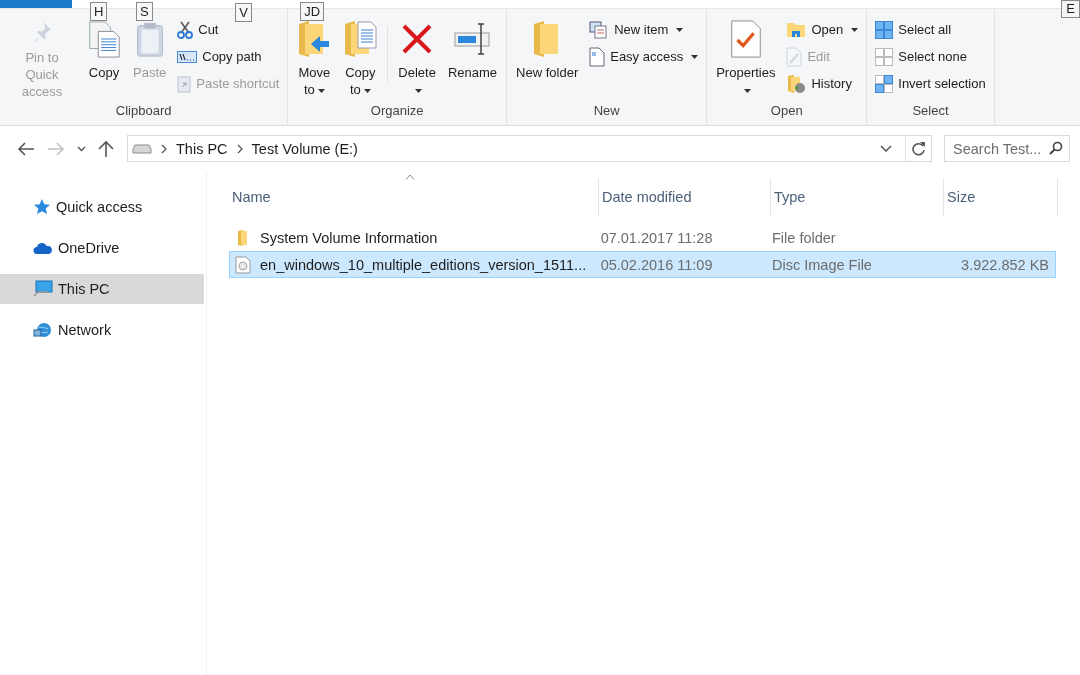  Describe the element at coordinates (314, 39) in the screenshot. I see `folder-arrow-icon` at that location.